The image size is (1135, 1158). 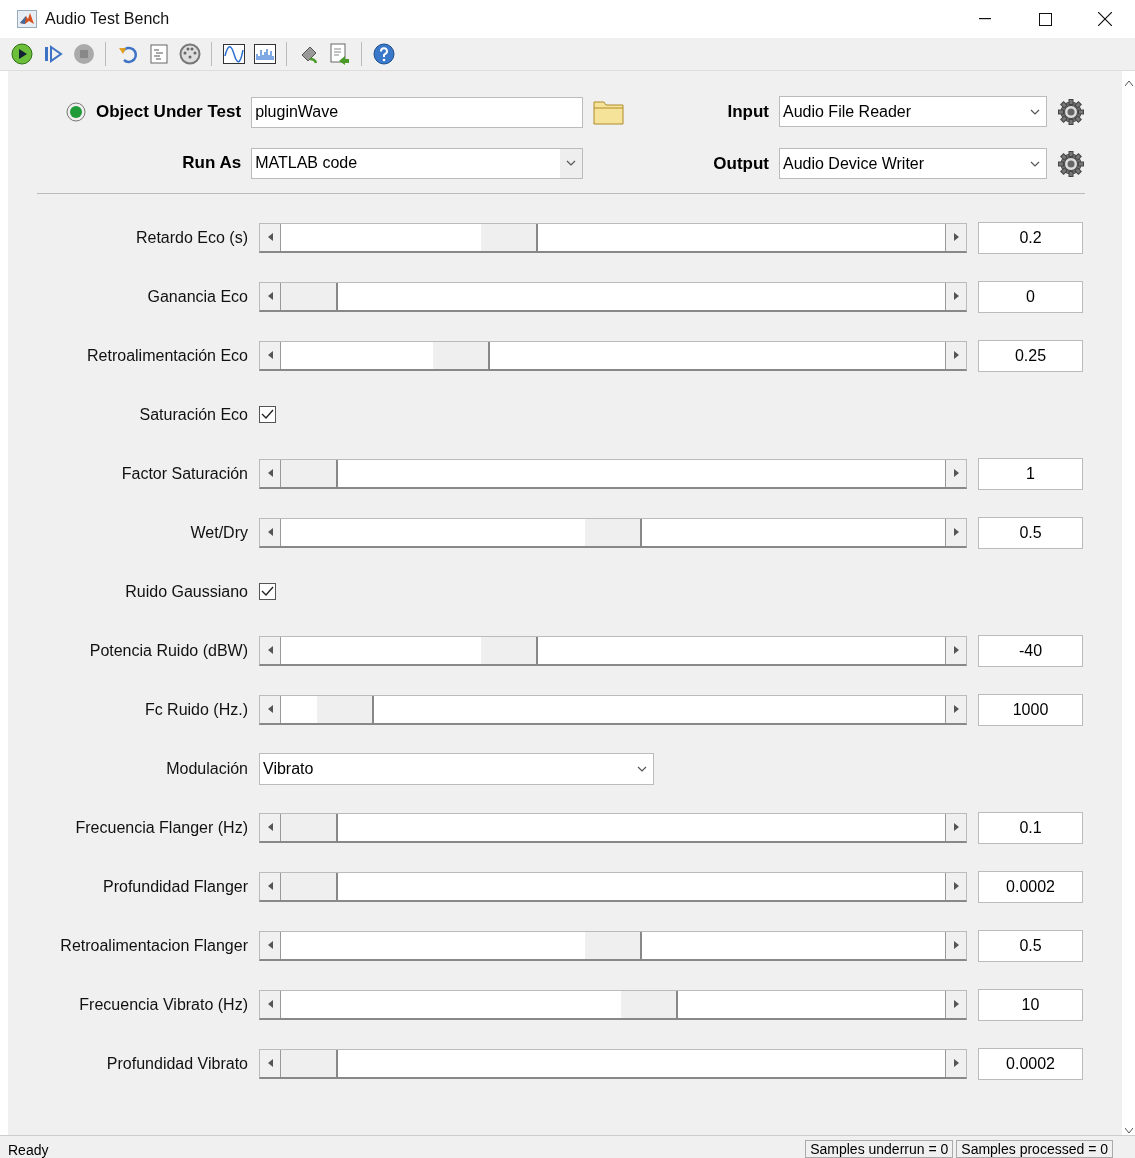 I want to click on maximize-icon, so click(x=1045, y=19).